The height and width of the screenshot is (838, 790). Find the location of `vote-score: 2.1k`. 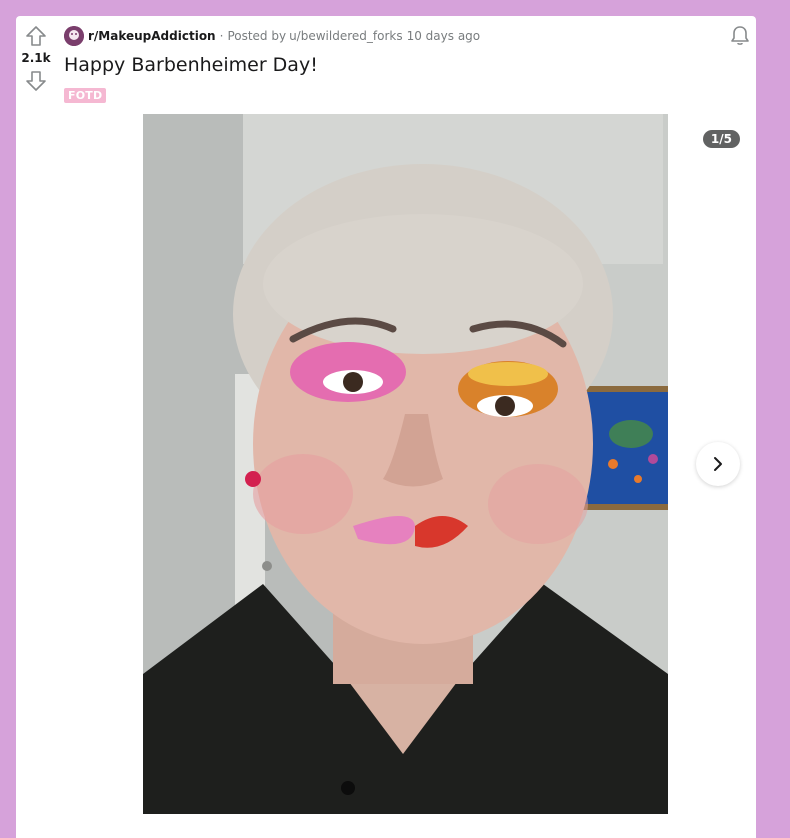

vote-score: 2.1k is located at coordinates (36, 58).